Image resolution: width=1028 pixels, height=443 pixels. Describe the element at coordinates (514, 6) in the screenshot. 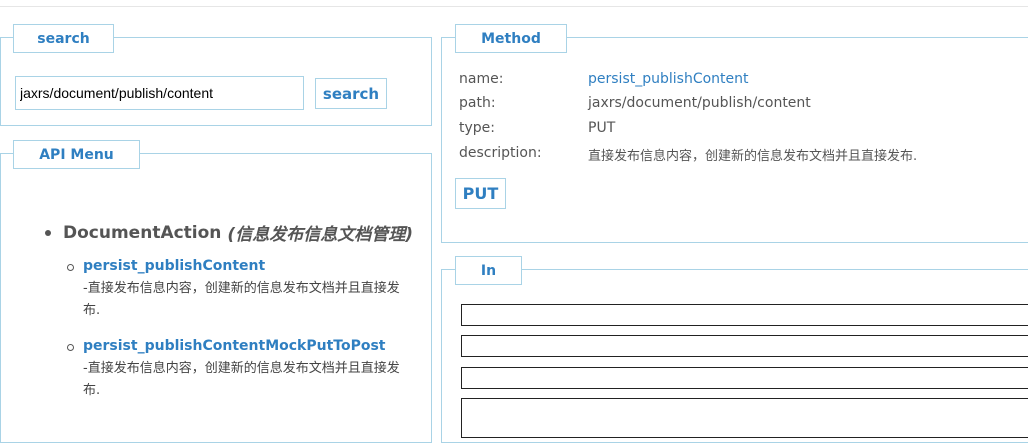

I see `top-divider` at that location.